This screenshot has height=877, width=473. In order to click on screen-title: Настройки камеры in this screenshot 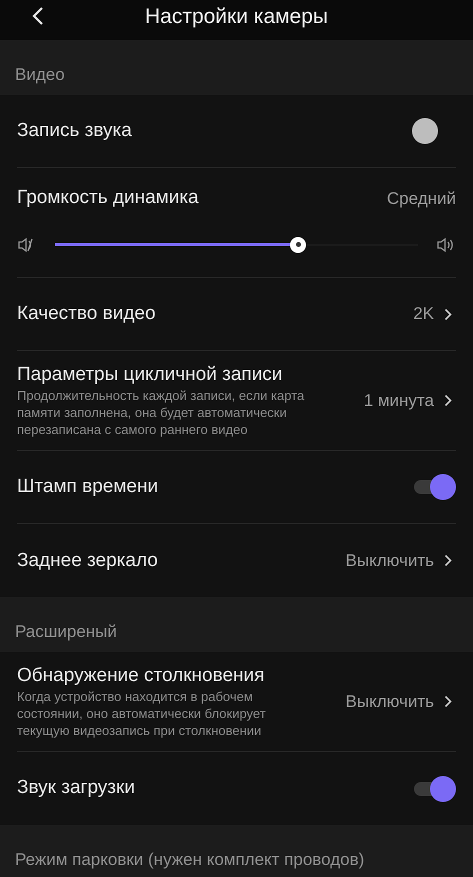, I will do `click(236, 17)`.